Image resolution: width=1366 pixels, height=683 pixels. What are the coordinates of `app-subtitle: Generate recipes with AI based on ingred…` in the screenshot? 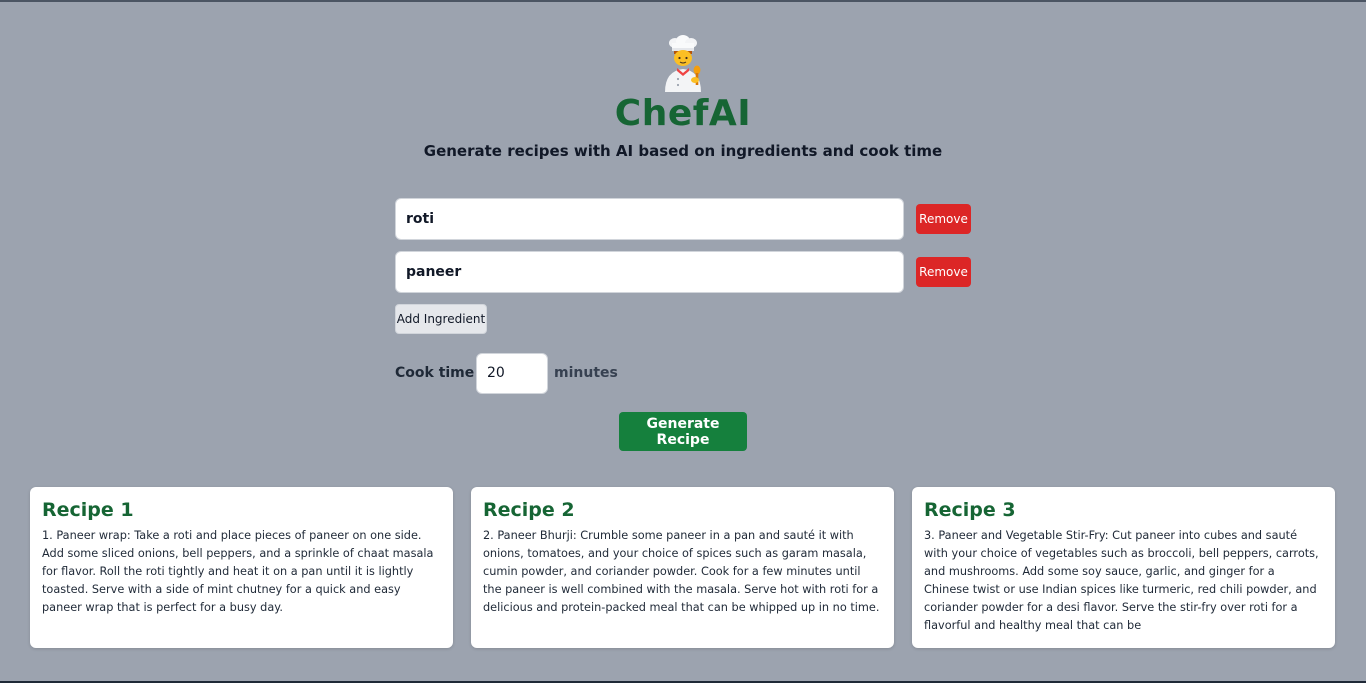 It's located at (683, 151).